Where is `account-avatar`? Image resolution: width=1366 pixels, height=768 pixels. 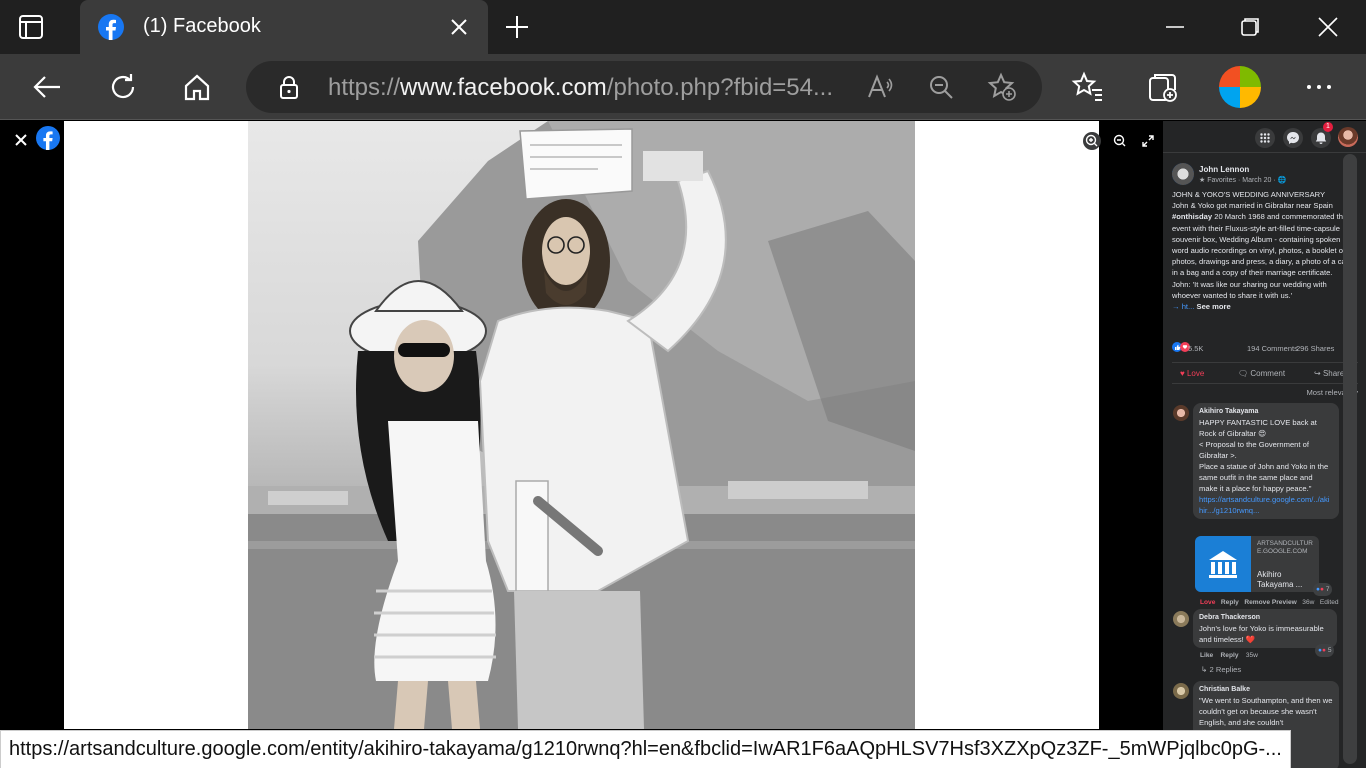
account-avatar is located at coordinates (1348, 137).